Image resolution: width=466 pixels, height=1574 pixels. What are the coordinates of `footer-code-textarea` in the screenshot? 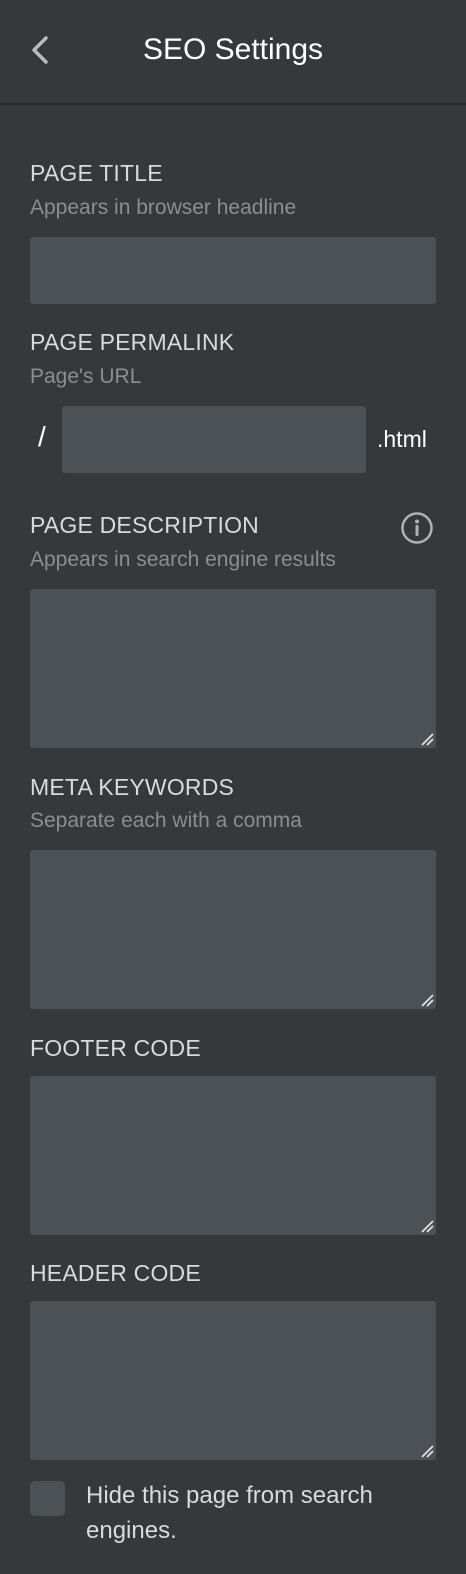 It's located at (233, 1155).